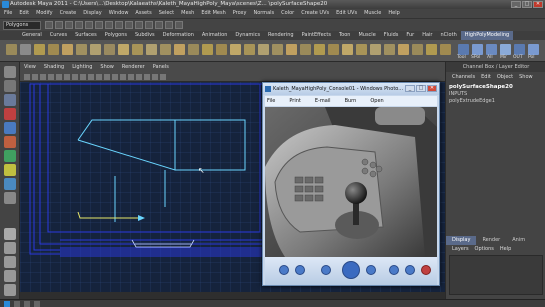 Image resolution: width=545 pixels, height=307 pixels. I want to click on render-icon, so click(159, 25).